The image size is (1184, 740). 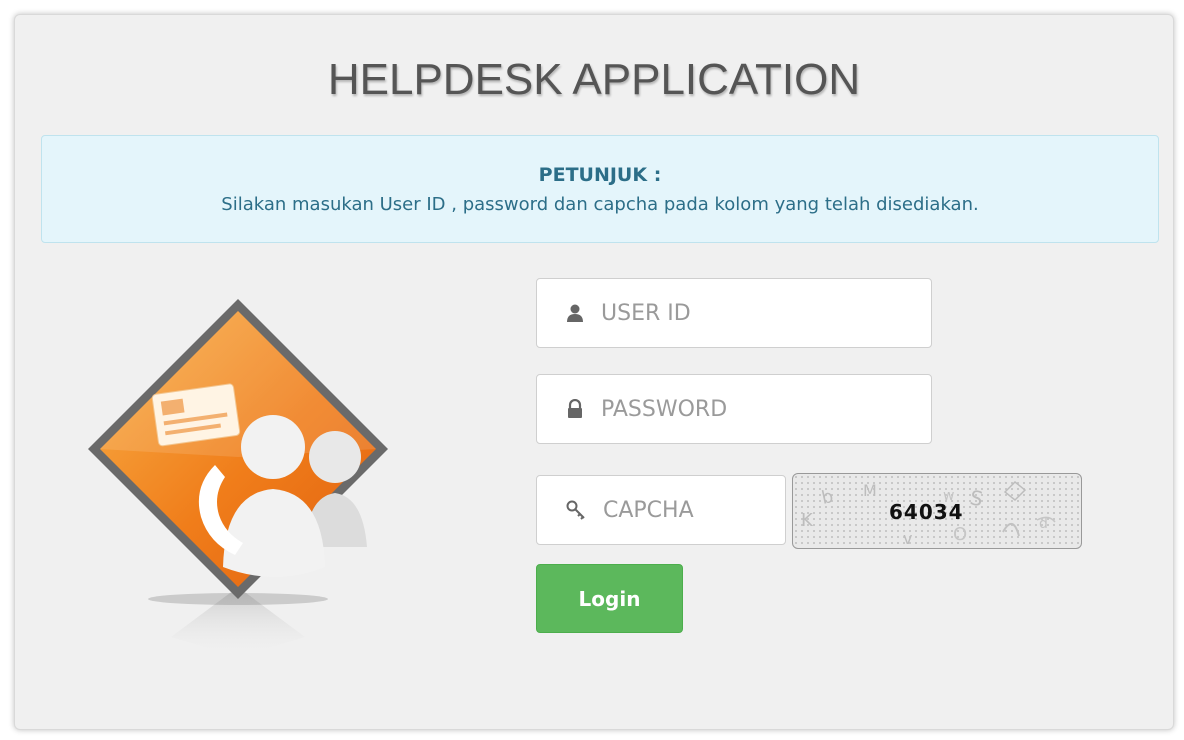 I want to click on svg-text: b, so click(x=828, y=497).